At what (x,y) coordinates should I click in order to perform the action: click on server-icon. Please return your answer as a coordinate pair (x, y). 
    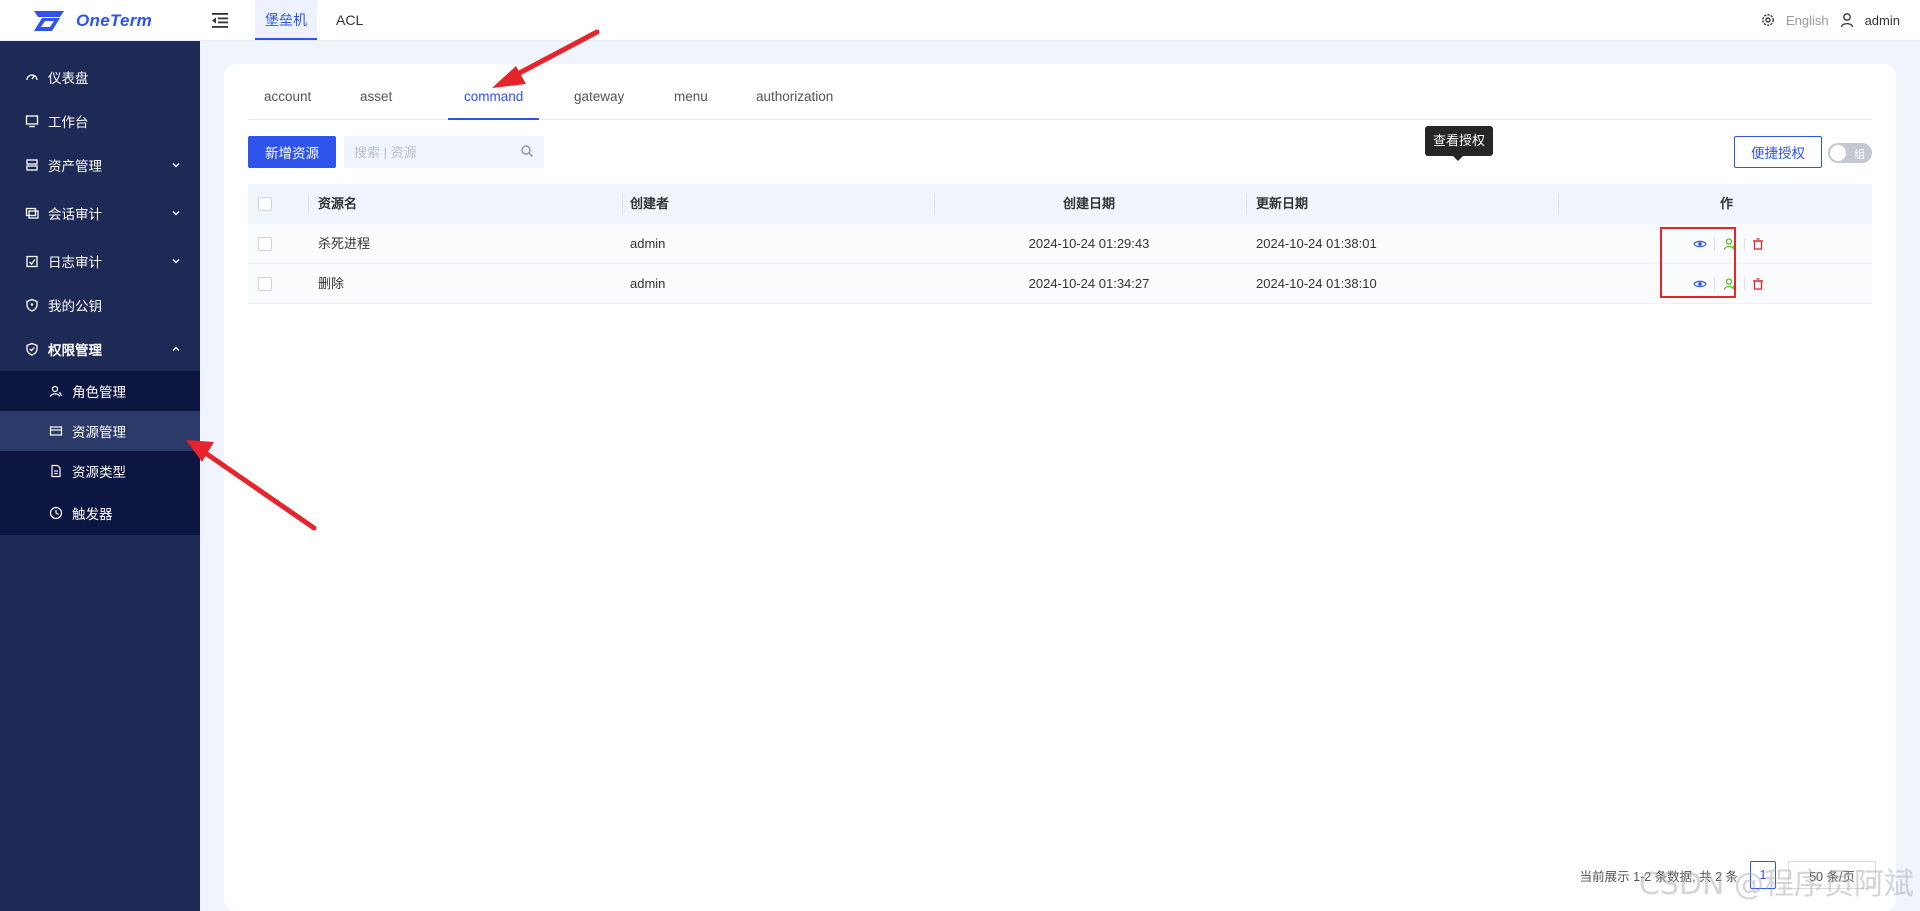
    Looking at the image, I should click on (32, 165).